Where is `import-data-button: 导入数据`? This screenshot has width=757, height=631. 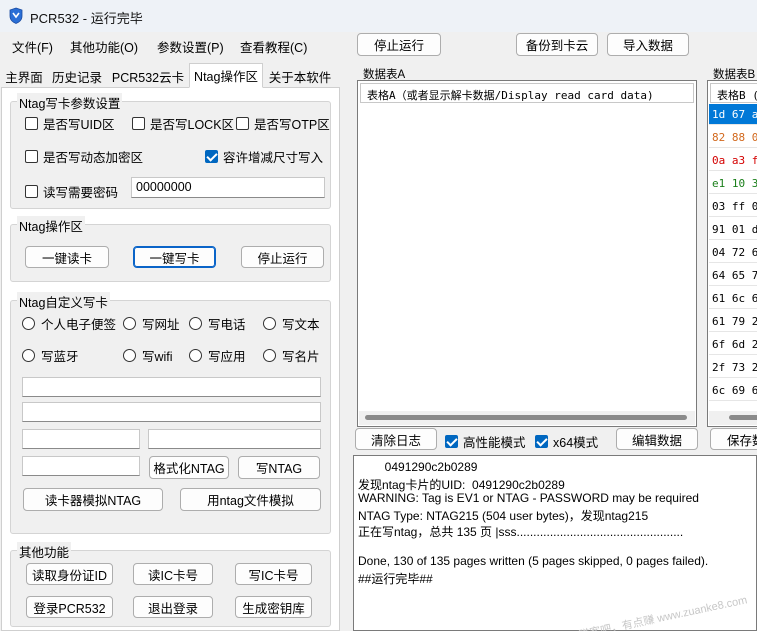 import-data-button: 导入数据 is located at coordinates (648, 44).